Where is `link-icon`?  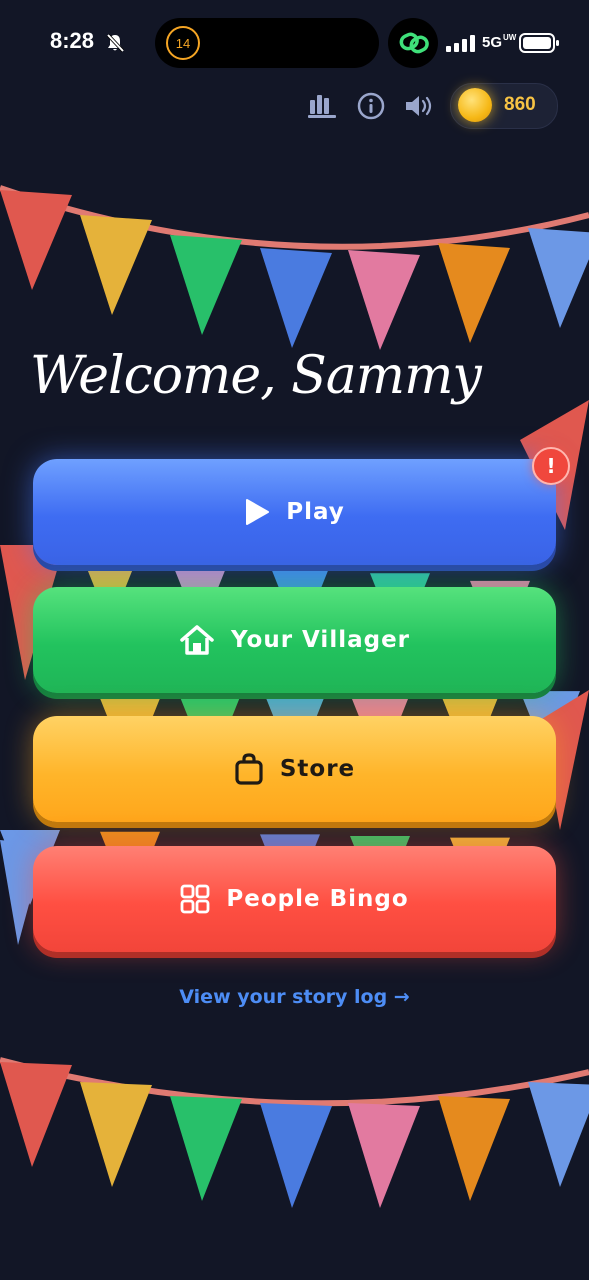
link-icon is located at coordinates (414, 43).